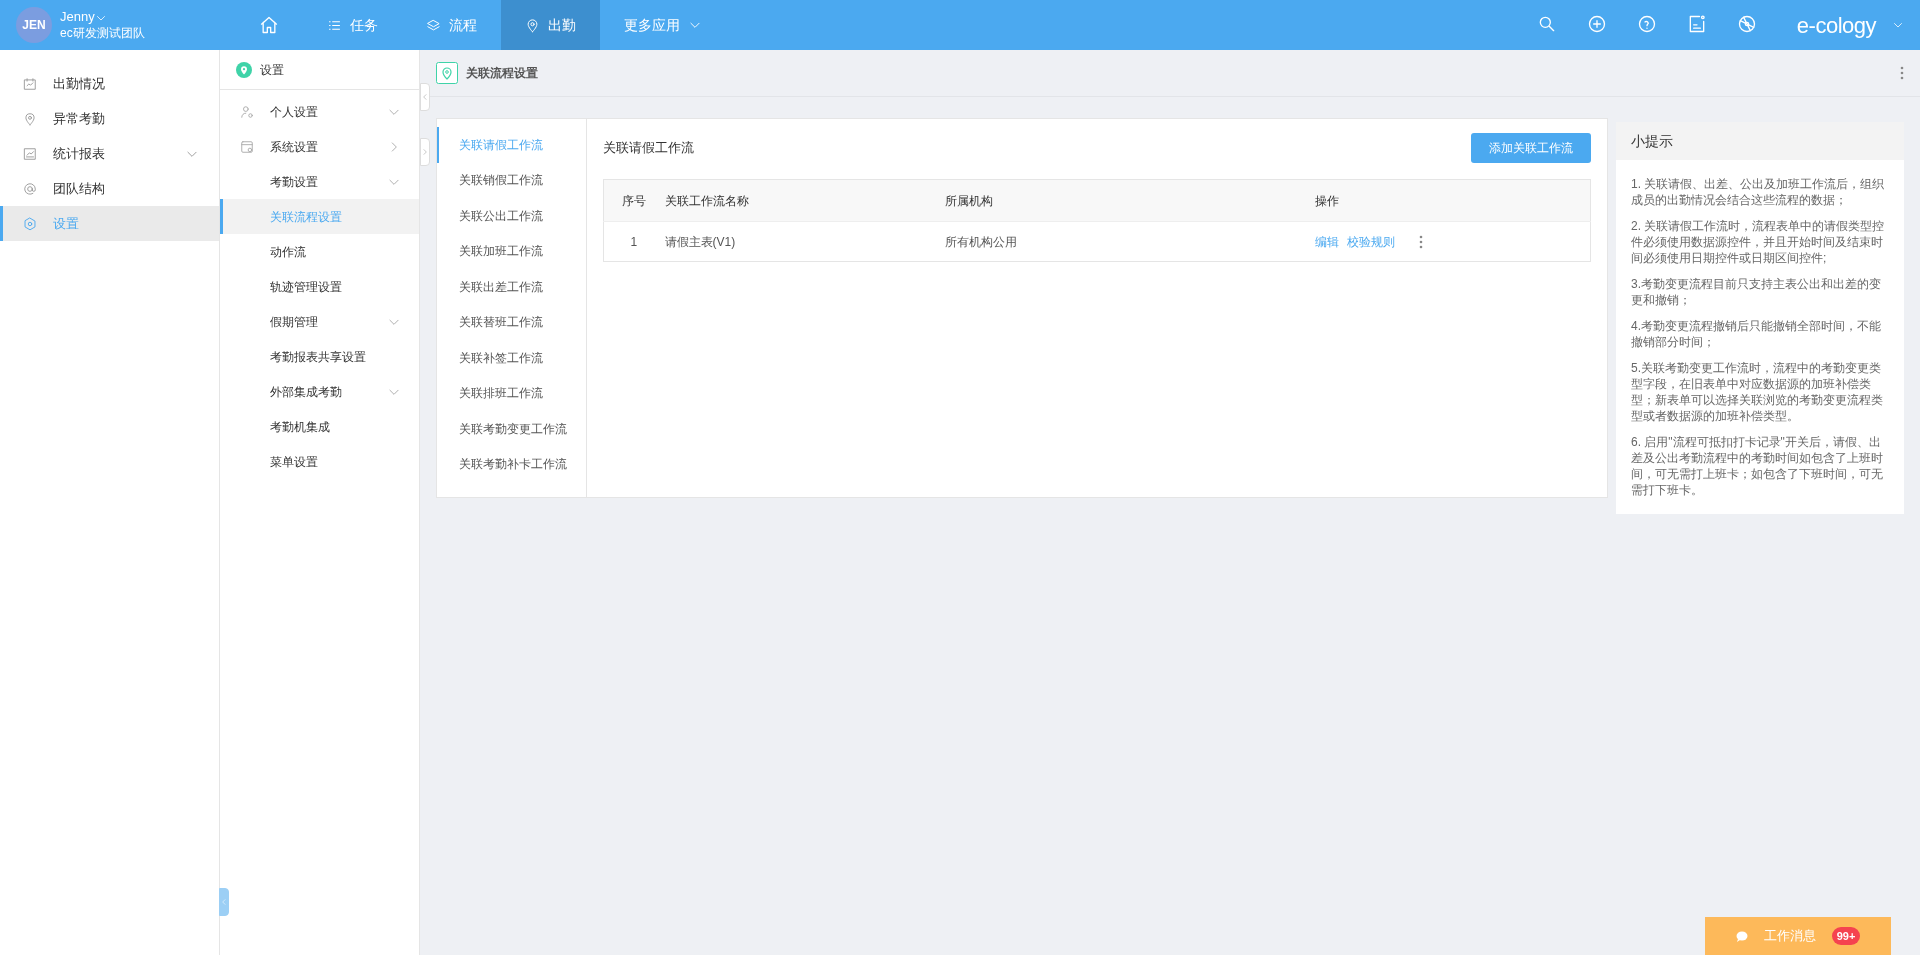 The image size is (1920, 955). What do you see at coordinates (1128, 200) in the screenshot?
I see `column-header: 所属机构` at bounding box center [1128, 200].